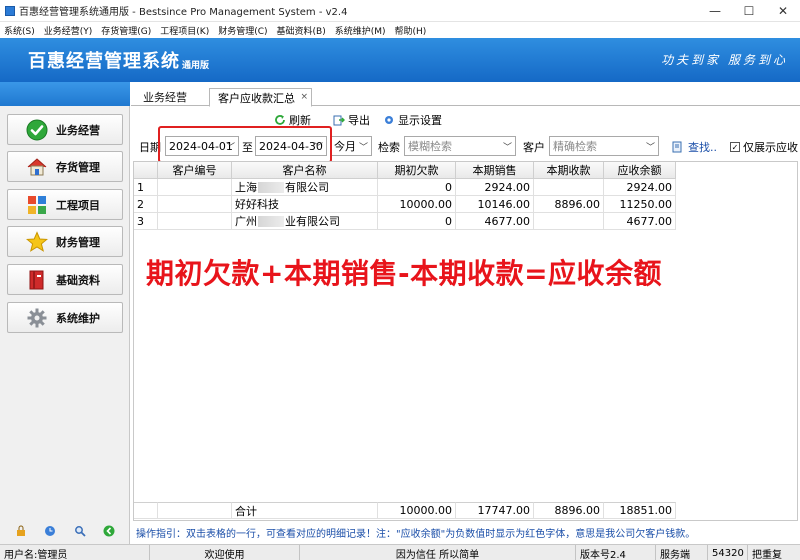 The width and height of the screenshot is (800, 560). What do you see at coordinates (420, 120) in the screenshot?
I see `display-settings-label: 显示设置` at bounding box center [420, 120].